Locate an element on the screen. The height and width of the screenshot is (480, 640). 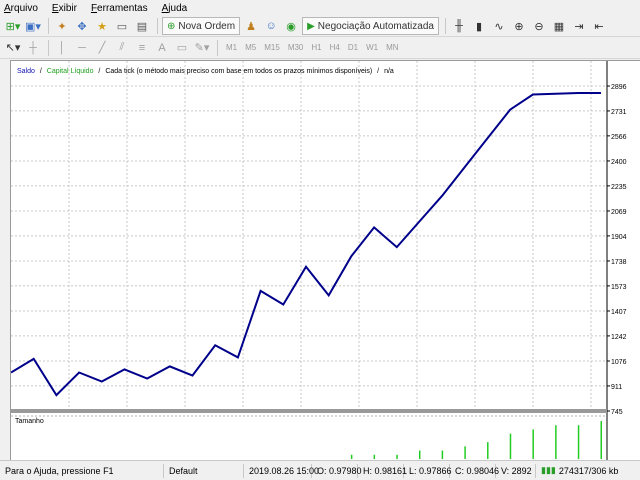
market-icon: ☺ is located at coordinates (271, 26).